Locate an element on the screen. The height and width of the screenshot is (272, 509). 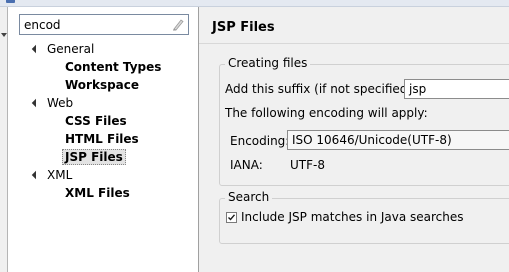
encoding-label: Encoding: is located at coordinates (260, 141).